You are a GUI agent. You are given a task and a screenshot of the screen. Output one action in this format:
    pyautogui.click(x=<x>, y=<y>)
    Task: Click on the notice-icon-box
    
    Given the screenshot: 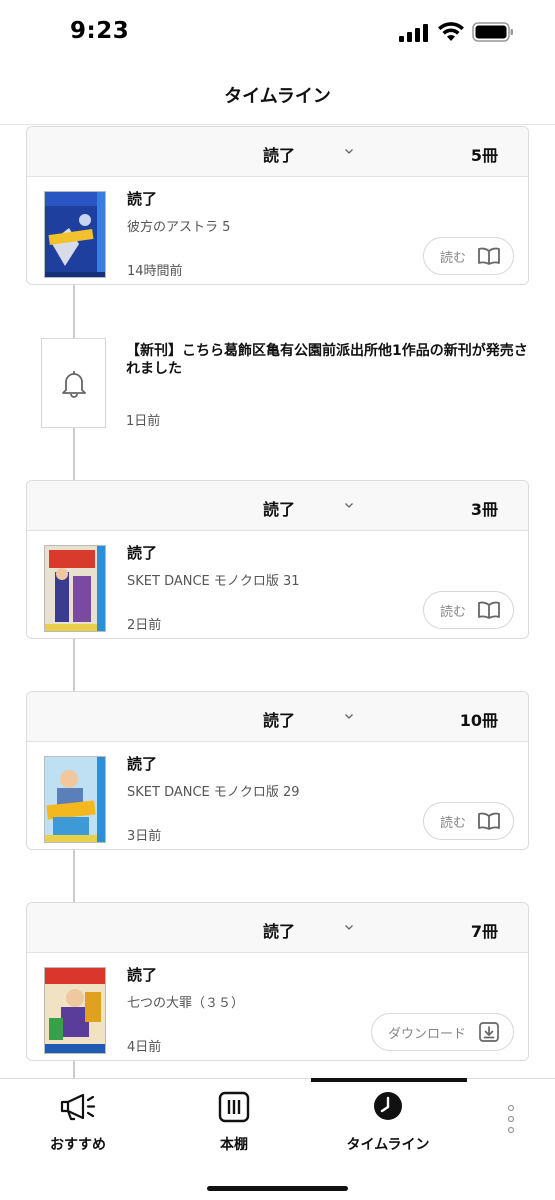 What is the action you would take?
    pyautogui.click(x=73, y=383)
    